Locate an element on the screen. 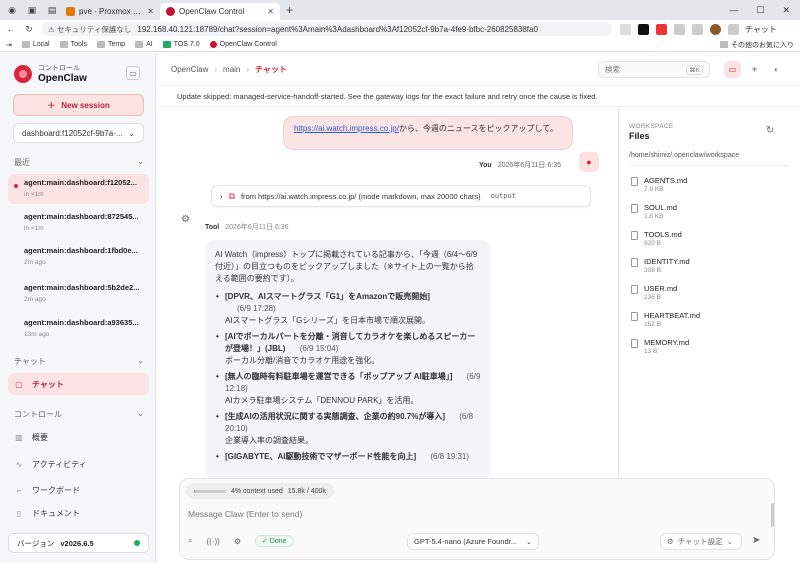  avatar is located at coordinates (715, 29).